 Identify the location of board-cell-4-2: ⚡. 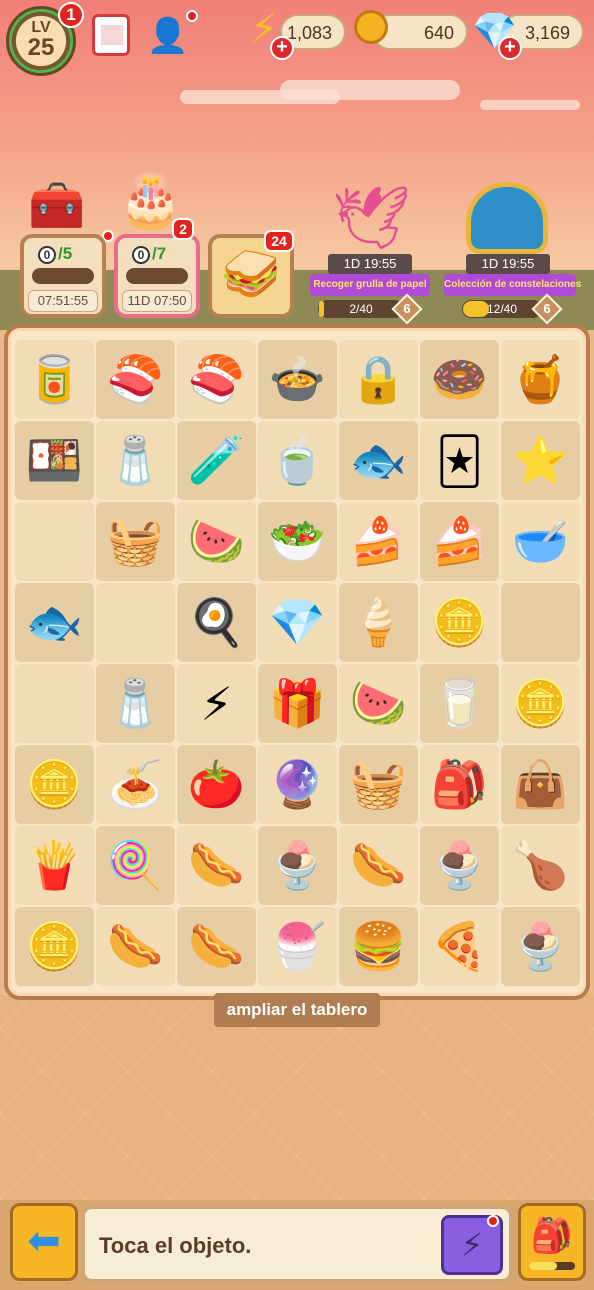
(216, 703).